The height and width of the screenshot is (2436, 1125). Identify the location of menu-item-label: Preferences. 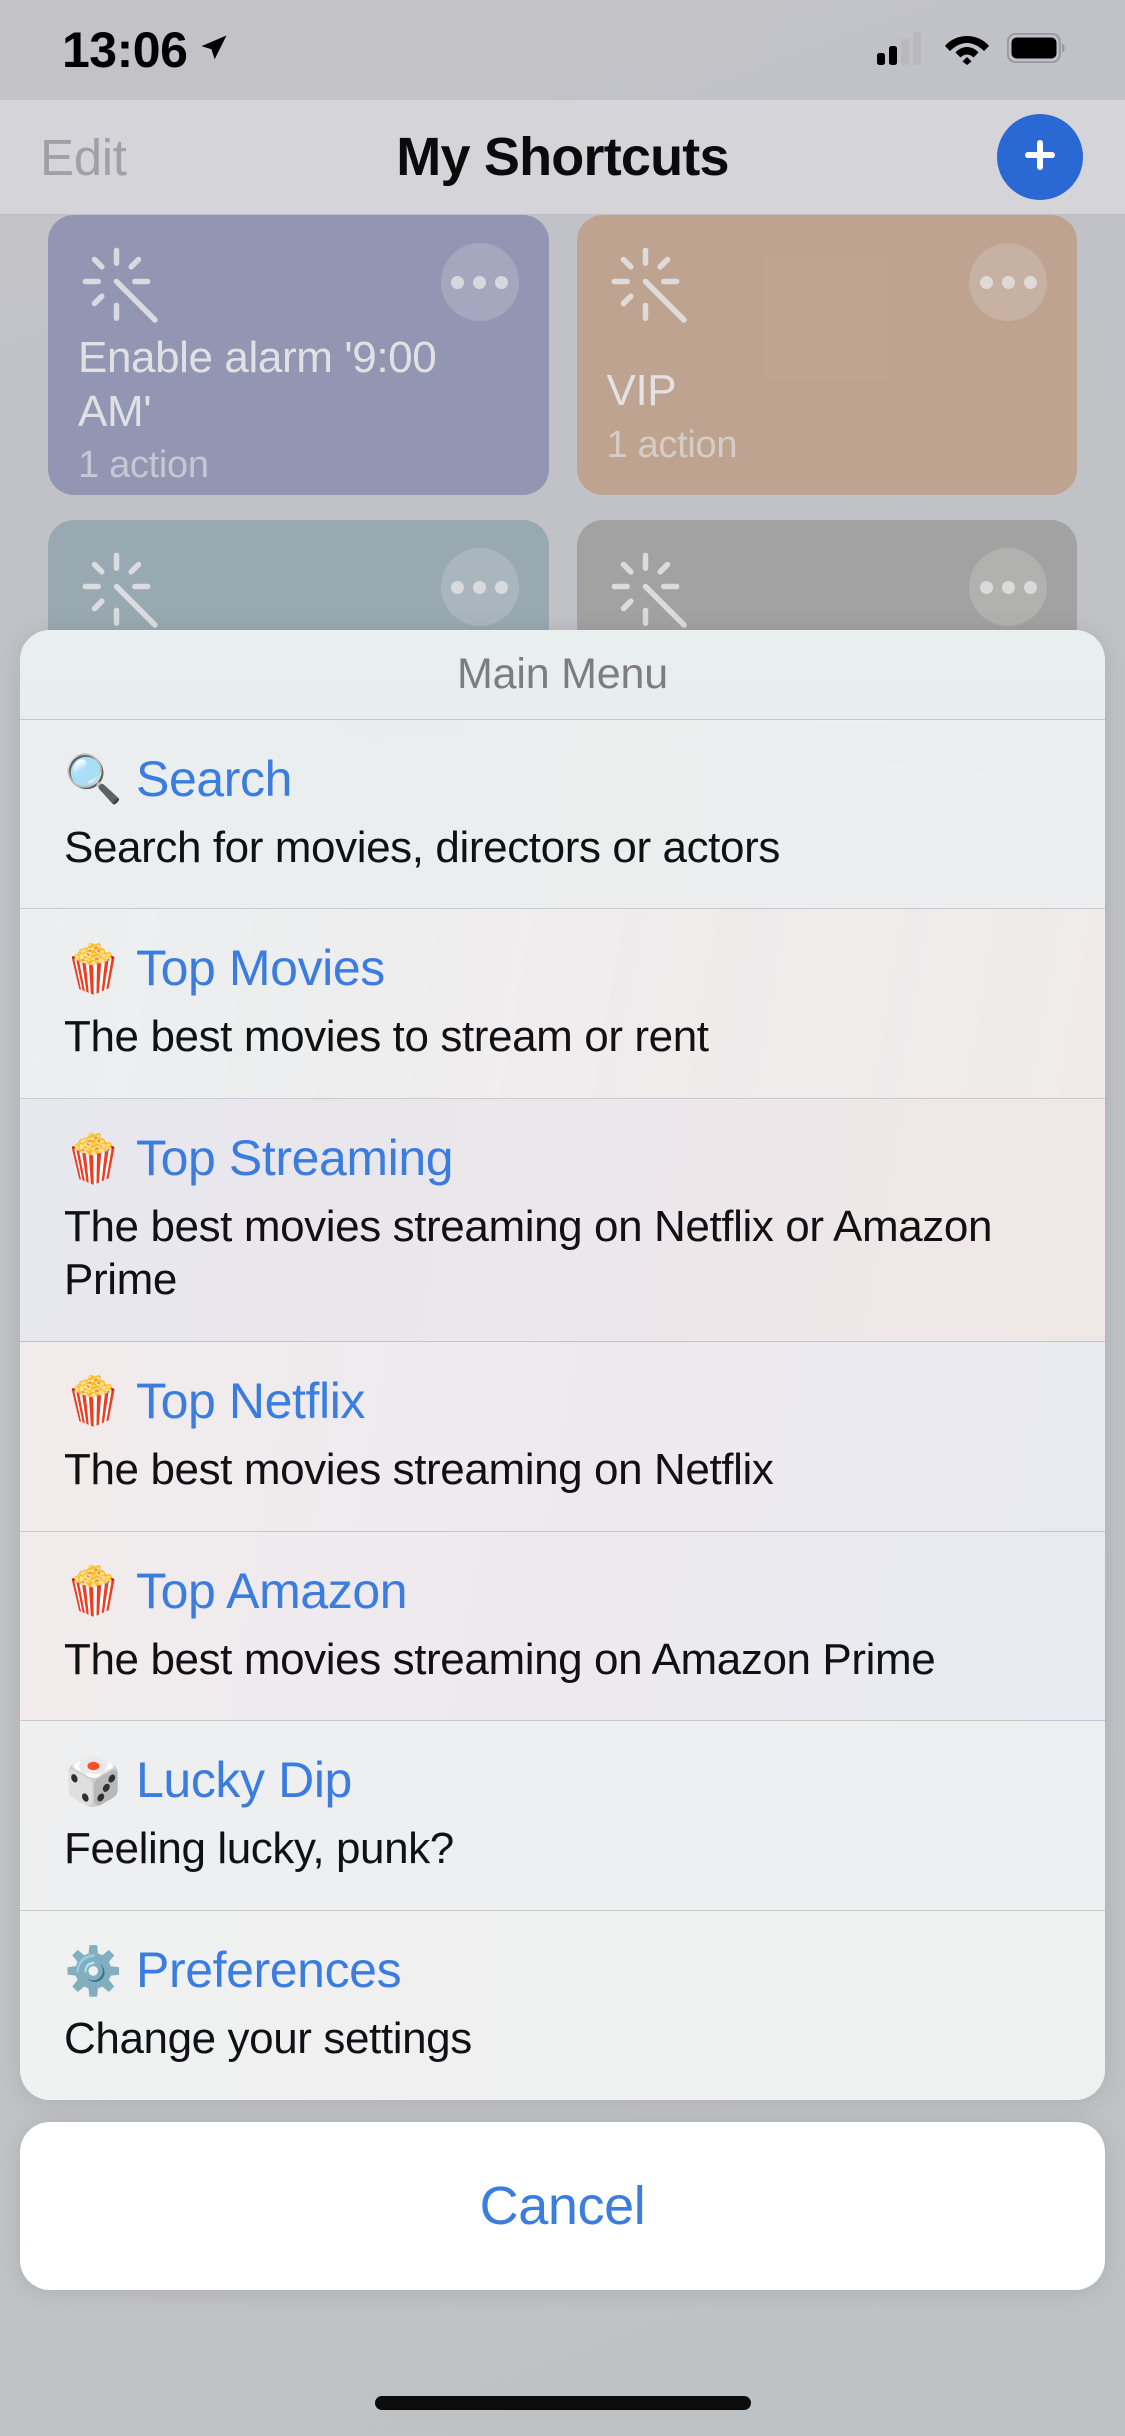
(269, 1970).